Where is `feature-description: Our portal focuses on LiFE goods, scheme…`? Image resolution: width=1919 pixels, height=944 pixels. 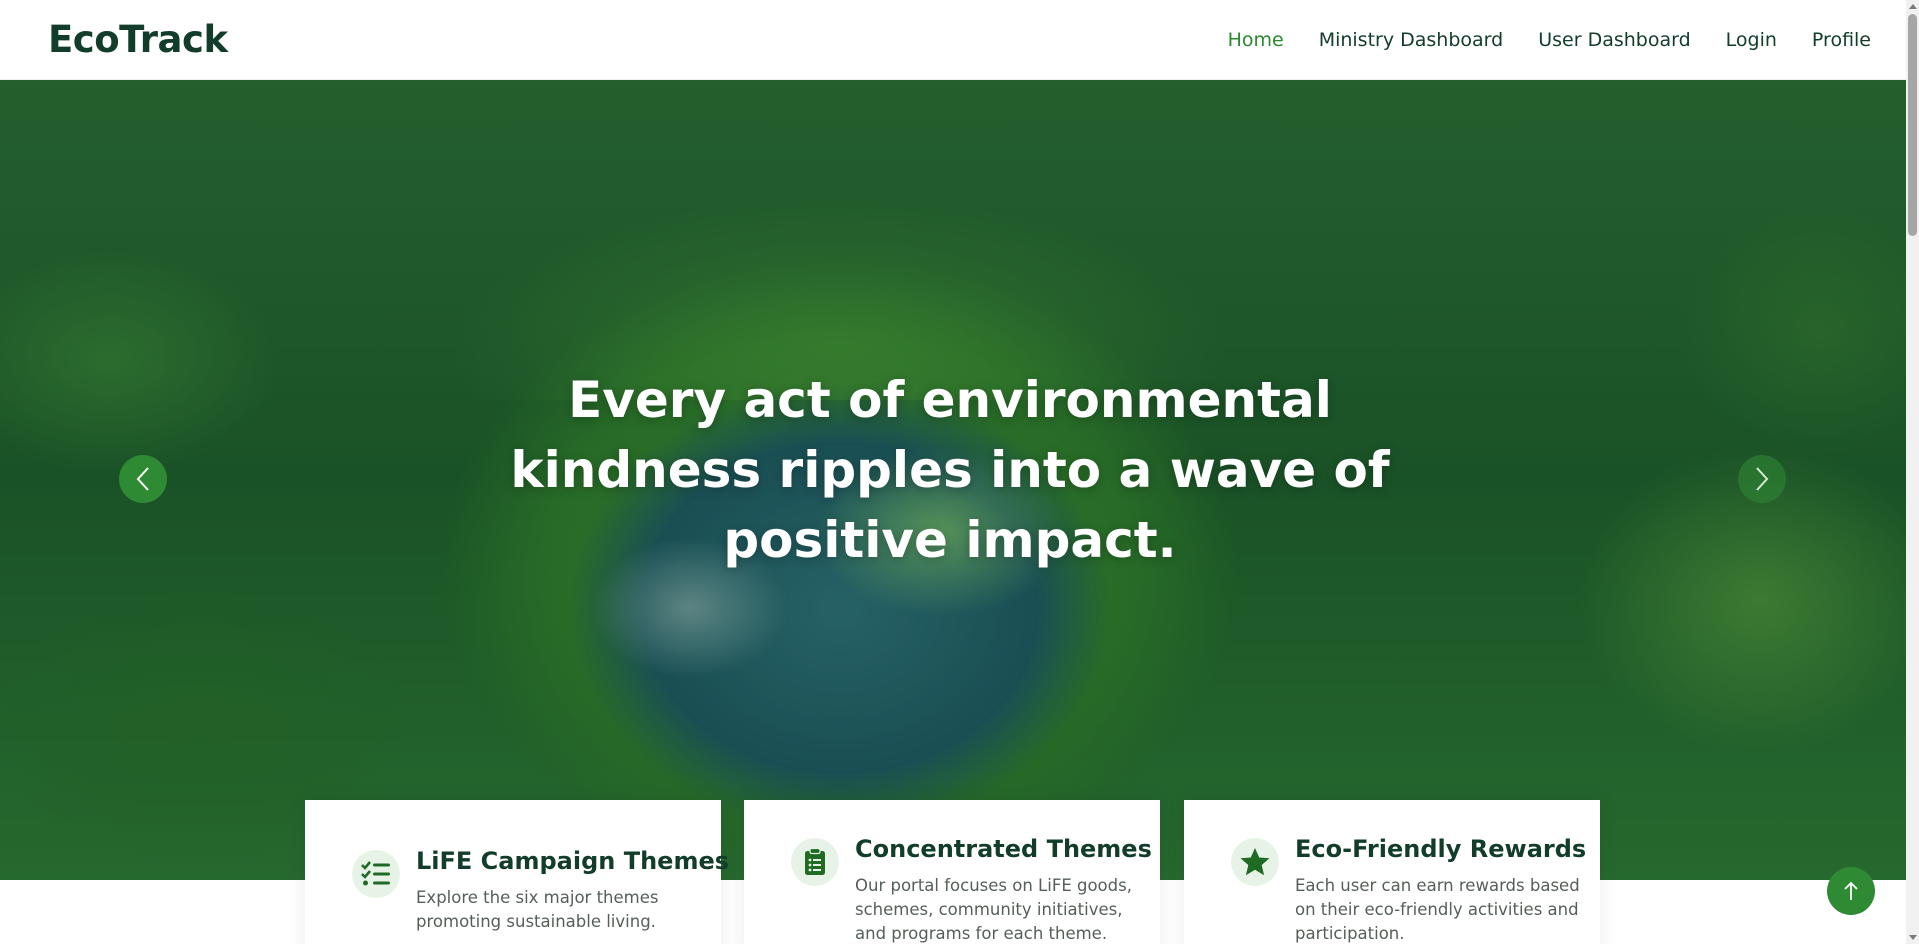 feature-description: Our portal focuses on LiFE goods, scheme… is located at coordinates (993, 909).